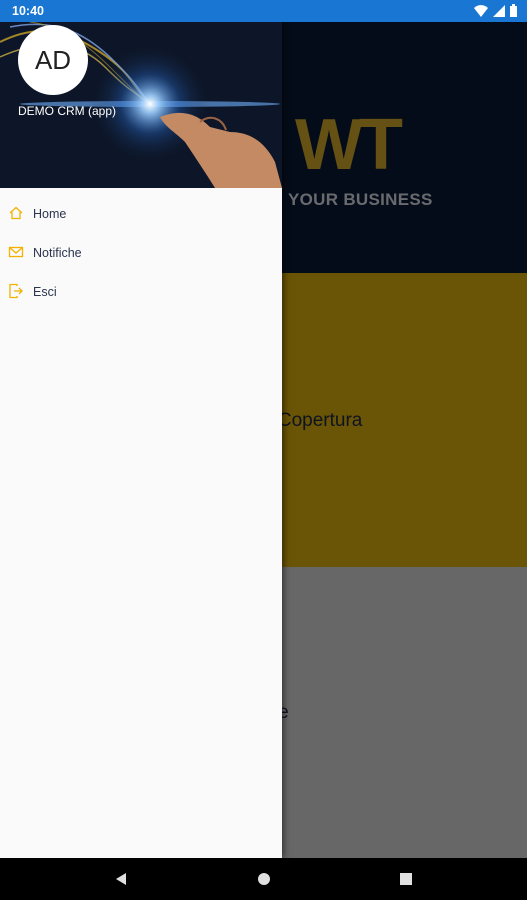 The width and height of the screenshot is (527, 900). Describe the element at coordinates (141, 253) in the screenshot. I see `menu-item-notifiche: Notifiche` at that location.